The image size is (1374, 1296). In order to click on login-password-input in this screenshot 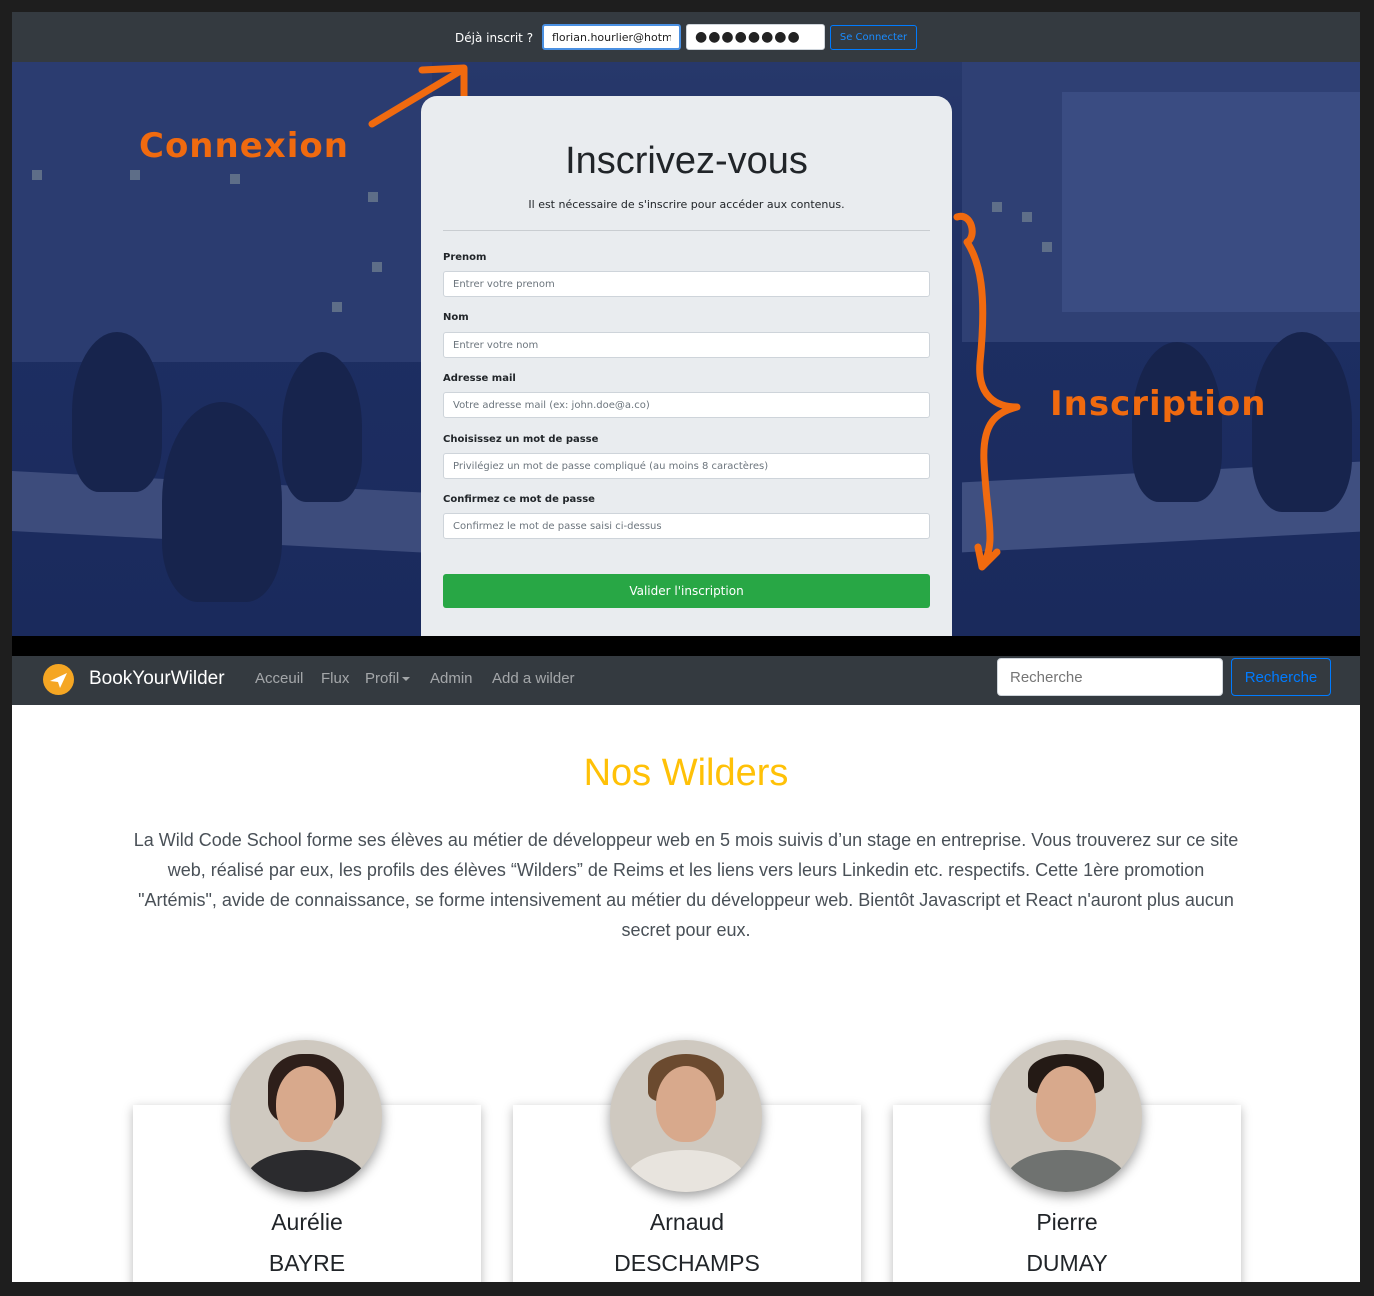, I will do `click(755, 37)`.